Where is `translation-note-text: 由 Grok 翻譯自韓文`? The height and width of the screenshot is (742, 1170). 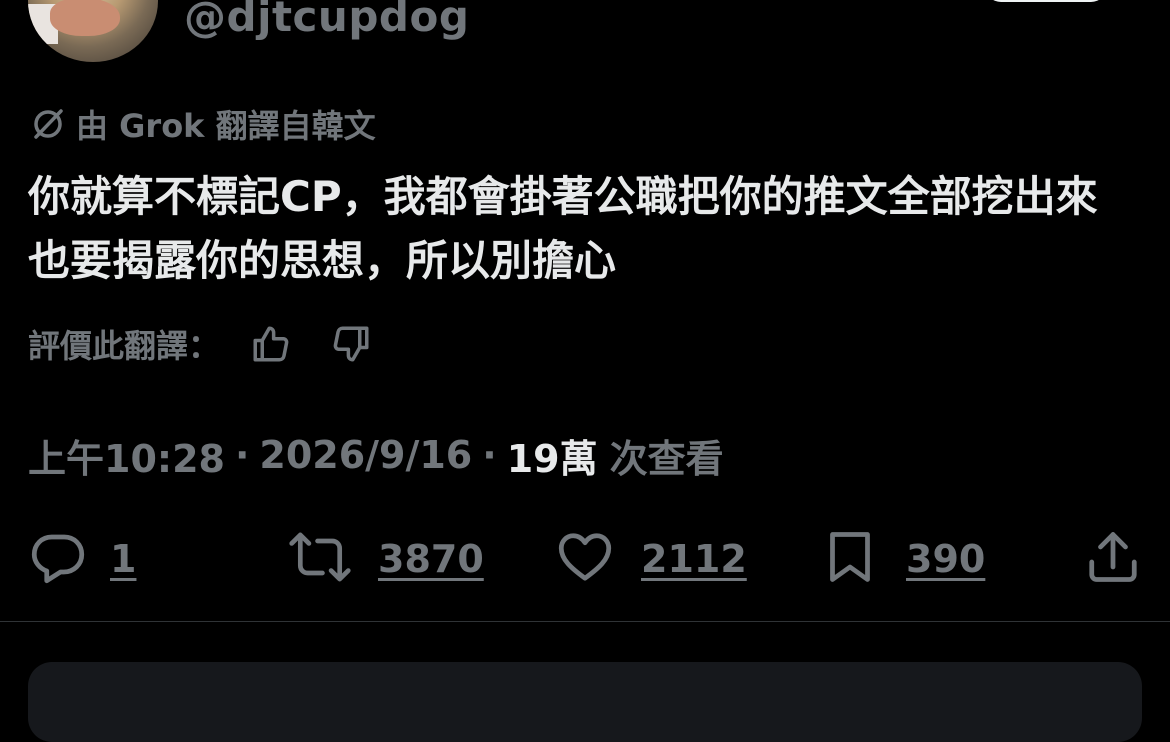 translation-note-text: 由 Grok 翻譯自韓文 is located at coordinates (226, 126).